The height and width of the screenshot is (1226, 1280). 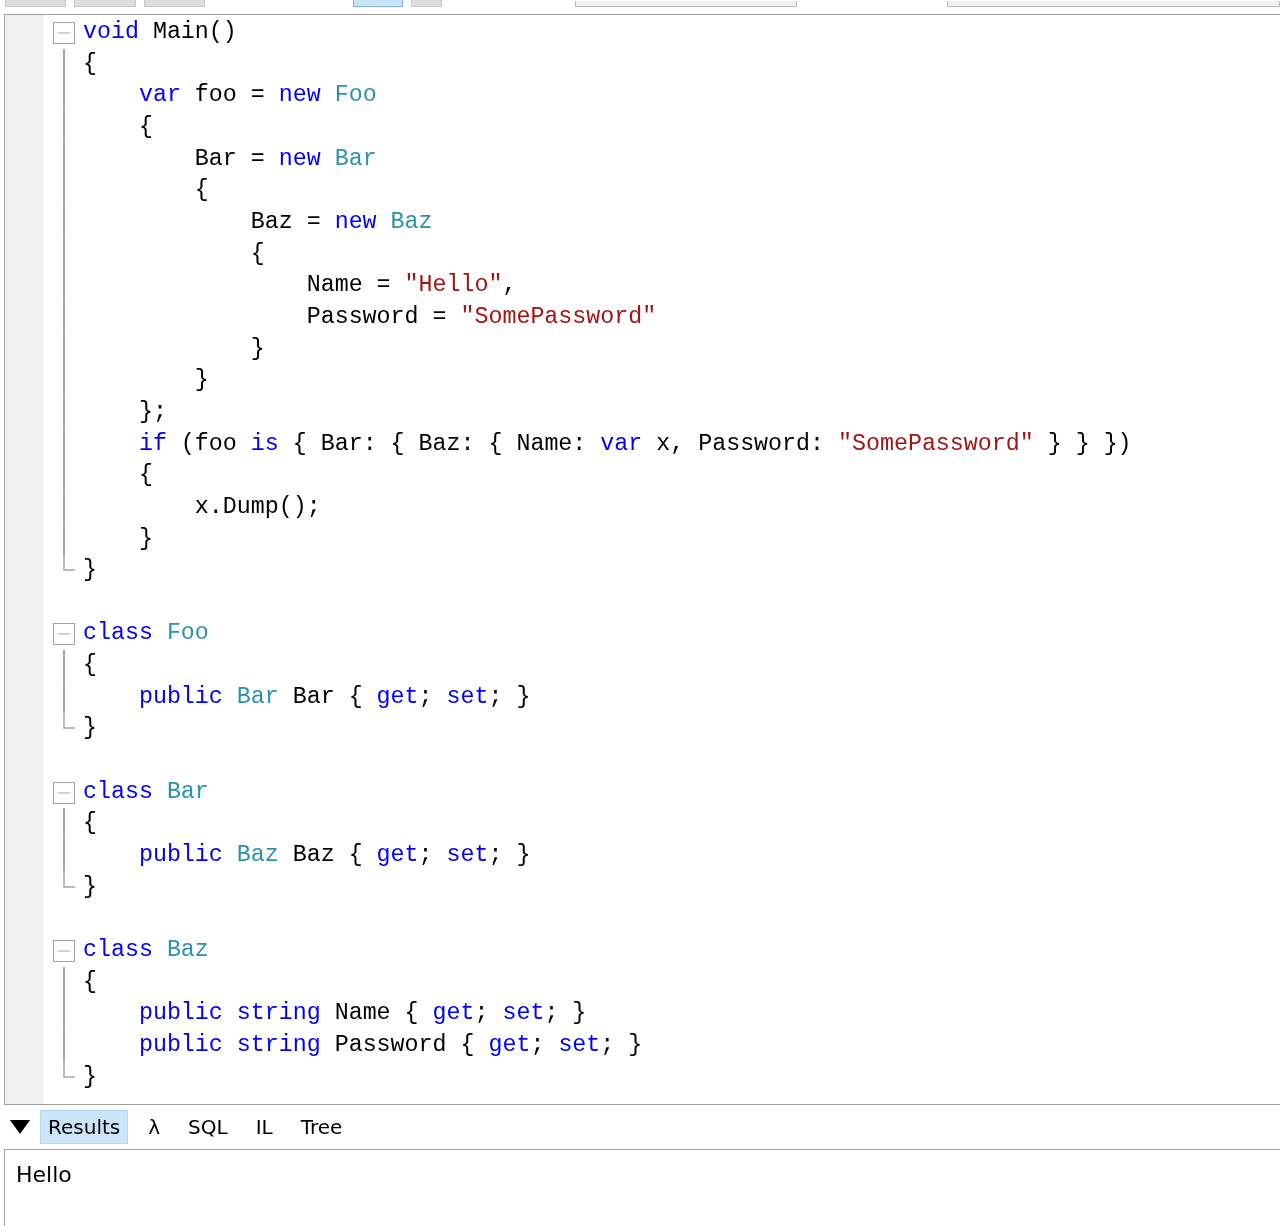 What do you see at coordinates (334, 855) in the screenshot?
I see `code-line: public Baz Baz { get; set; }` at bounding box center [334, 855].